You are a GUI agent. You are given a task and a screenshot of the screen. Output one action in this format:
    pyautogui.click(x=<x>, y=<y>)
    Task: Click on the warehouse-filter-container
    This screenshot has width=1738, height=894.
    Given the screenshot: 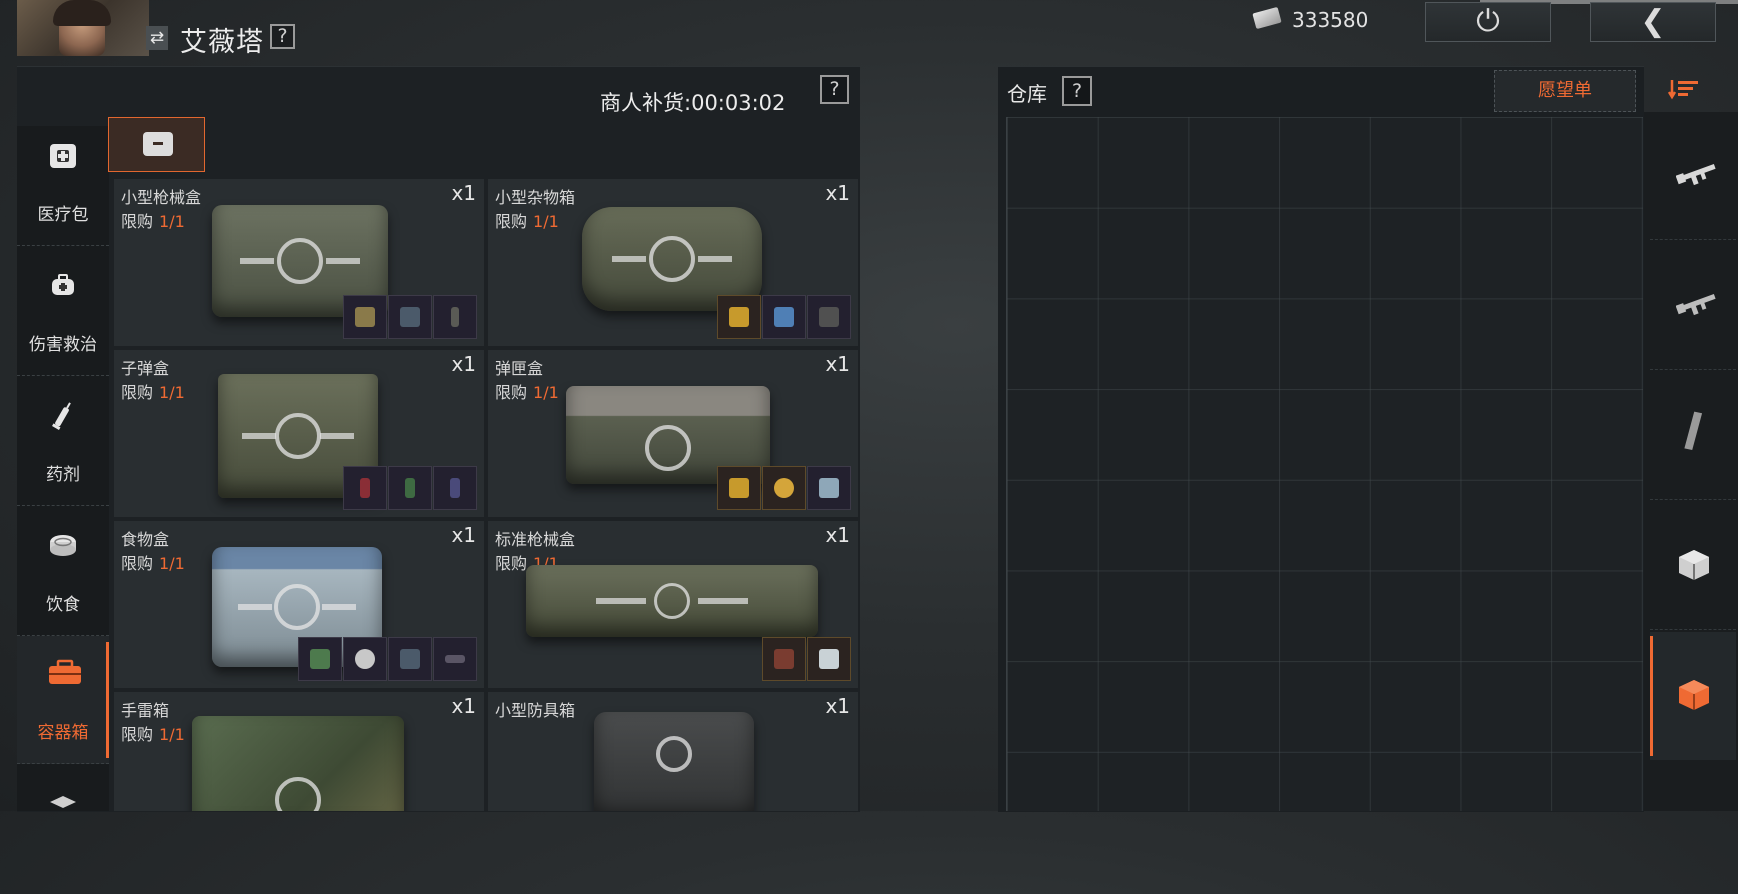 What is the action you would take?
    pyautogui.click(x=1693, y=696)
    